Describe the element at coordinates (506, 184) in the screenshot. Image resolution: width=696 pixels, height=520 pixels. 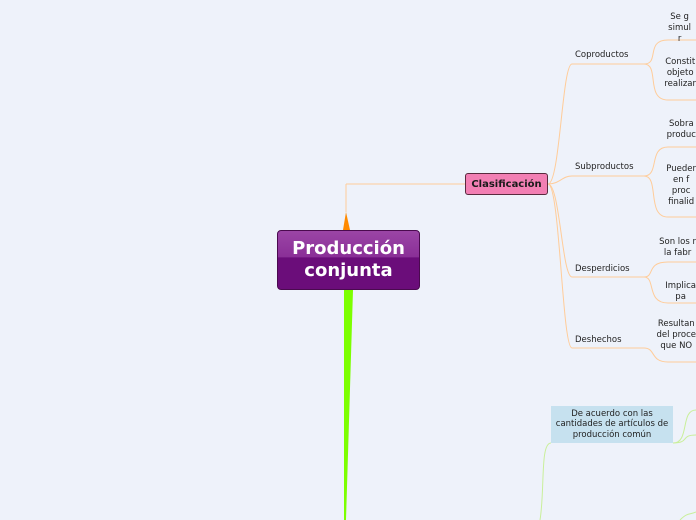
I see `clasificacion-node: Clasificación` at that location.